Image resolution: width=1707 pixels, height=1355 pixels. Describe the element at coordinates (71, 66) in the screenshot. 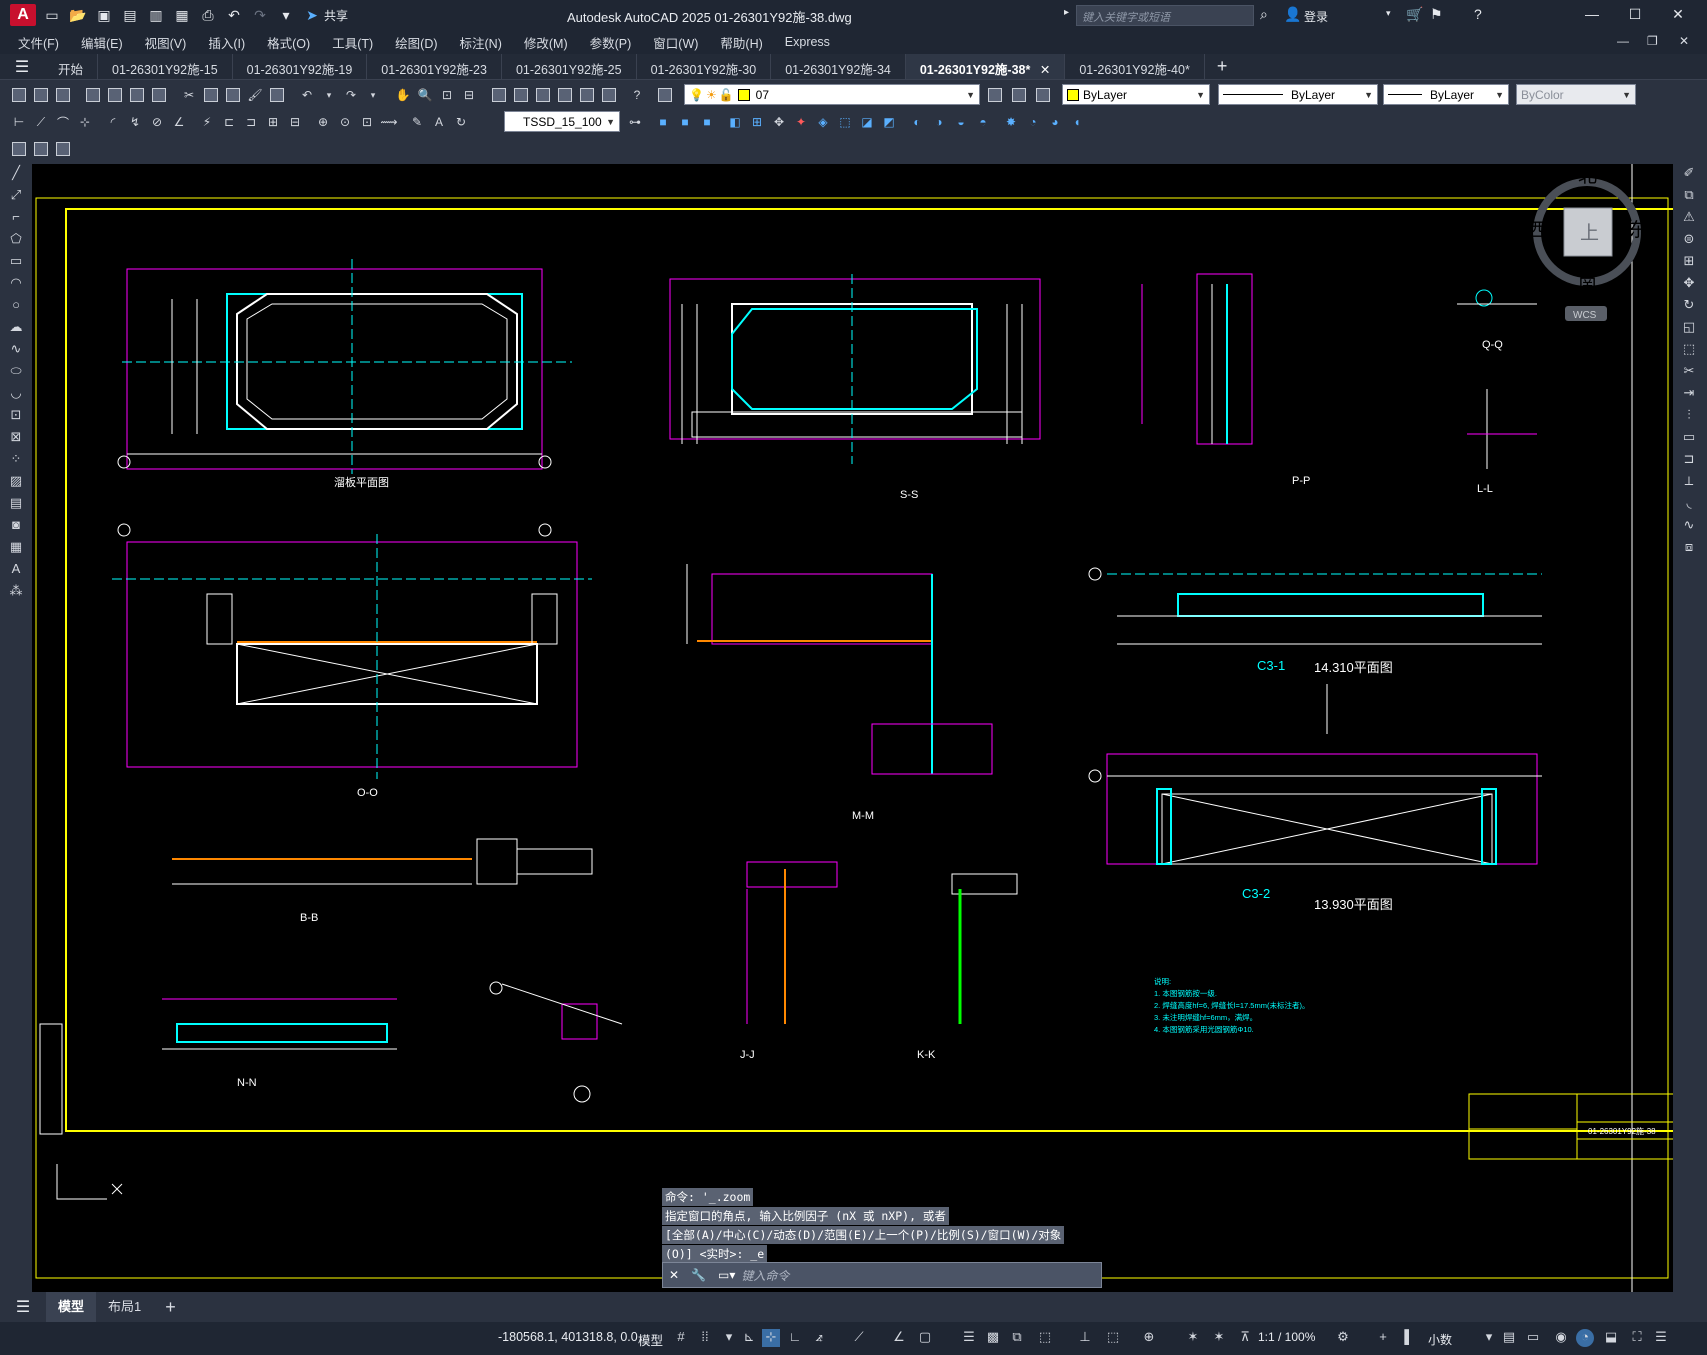

I see `tab-start: 开始` at that location.